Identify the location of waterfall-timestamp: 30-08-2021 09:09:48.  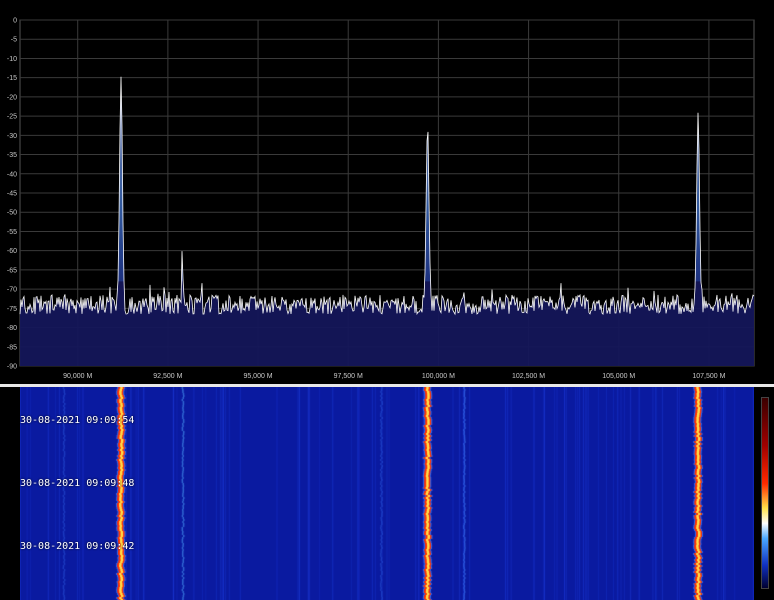
(77, 483).